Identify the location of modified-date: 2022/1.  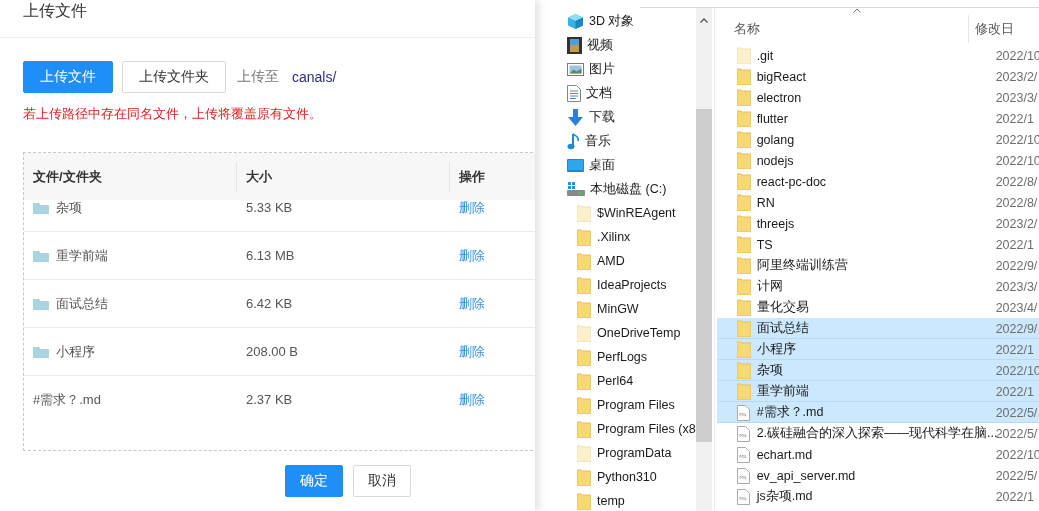
(1014, 391).